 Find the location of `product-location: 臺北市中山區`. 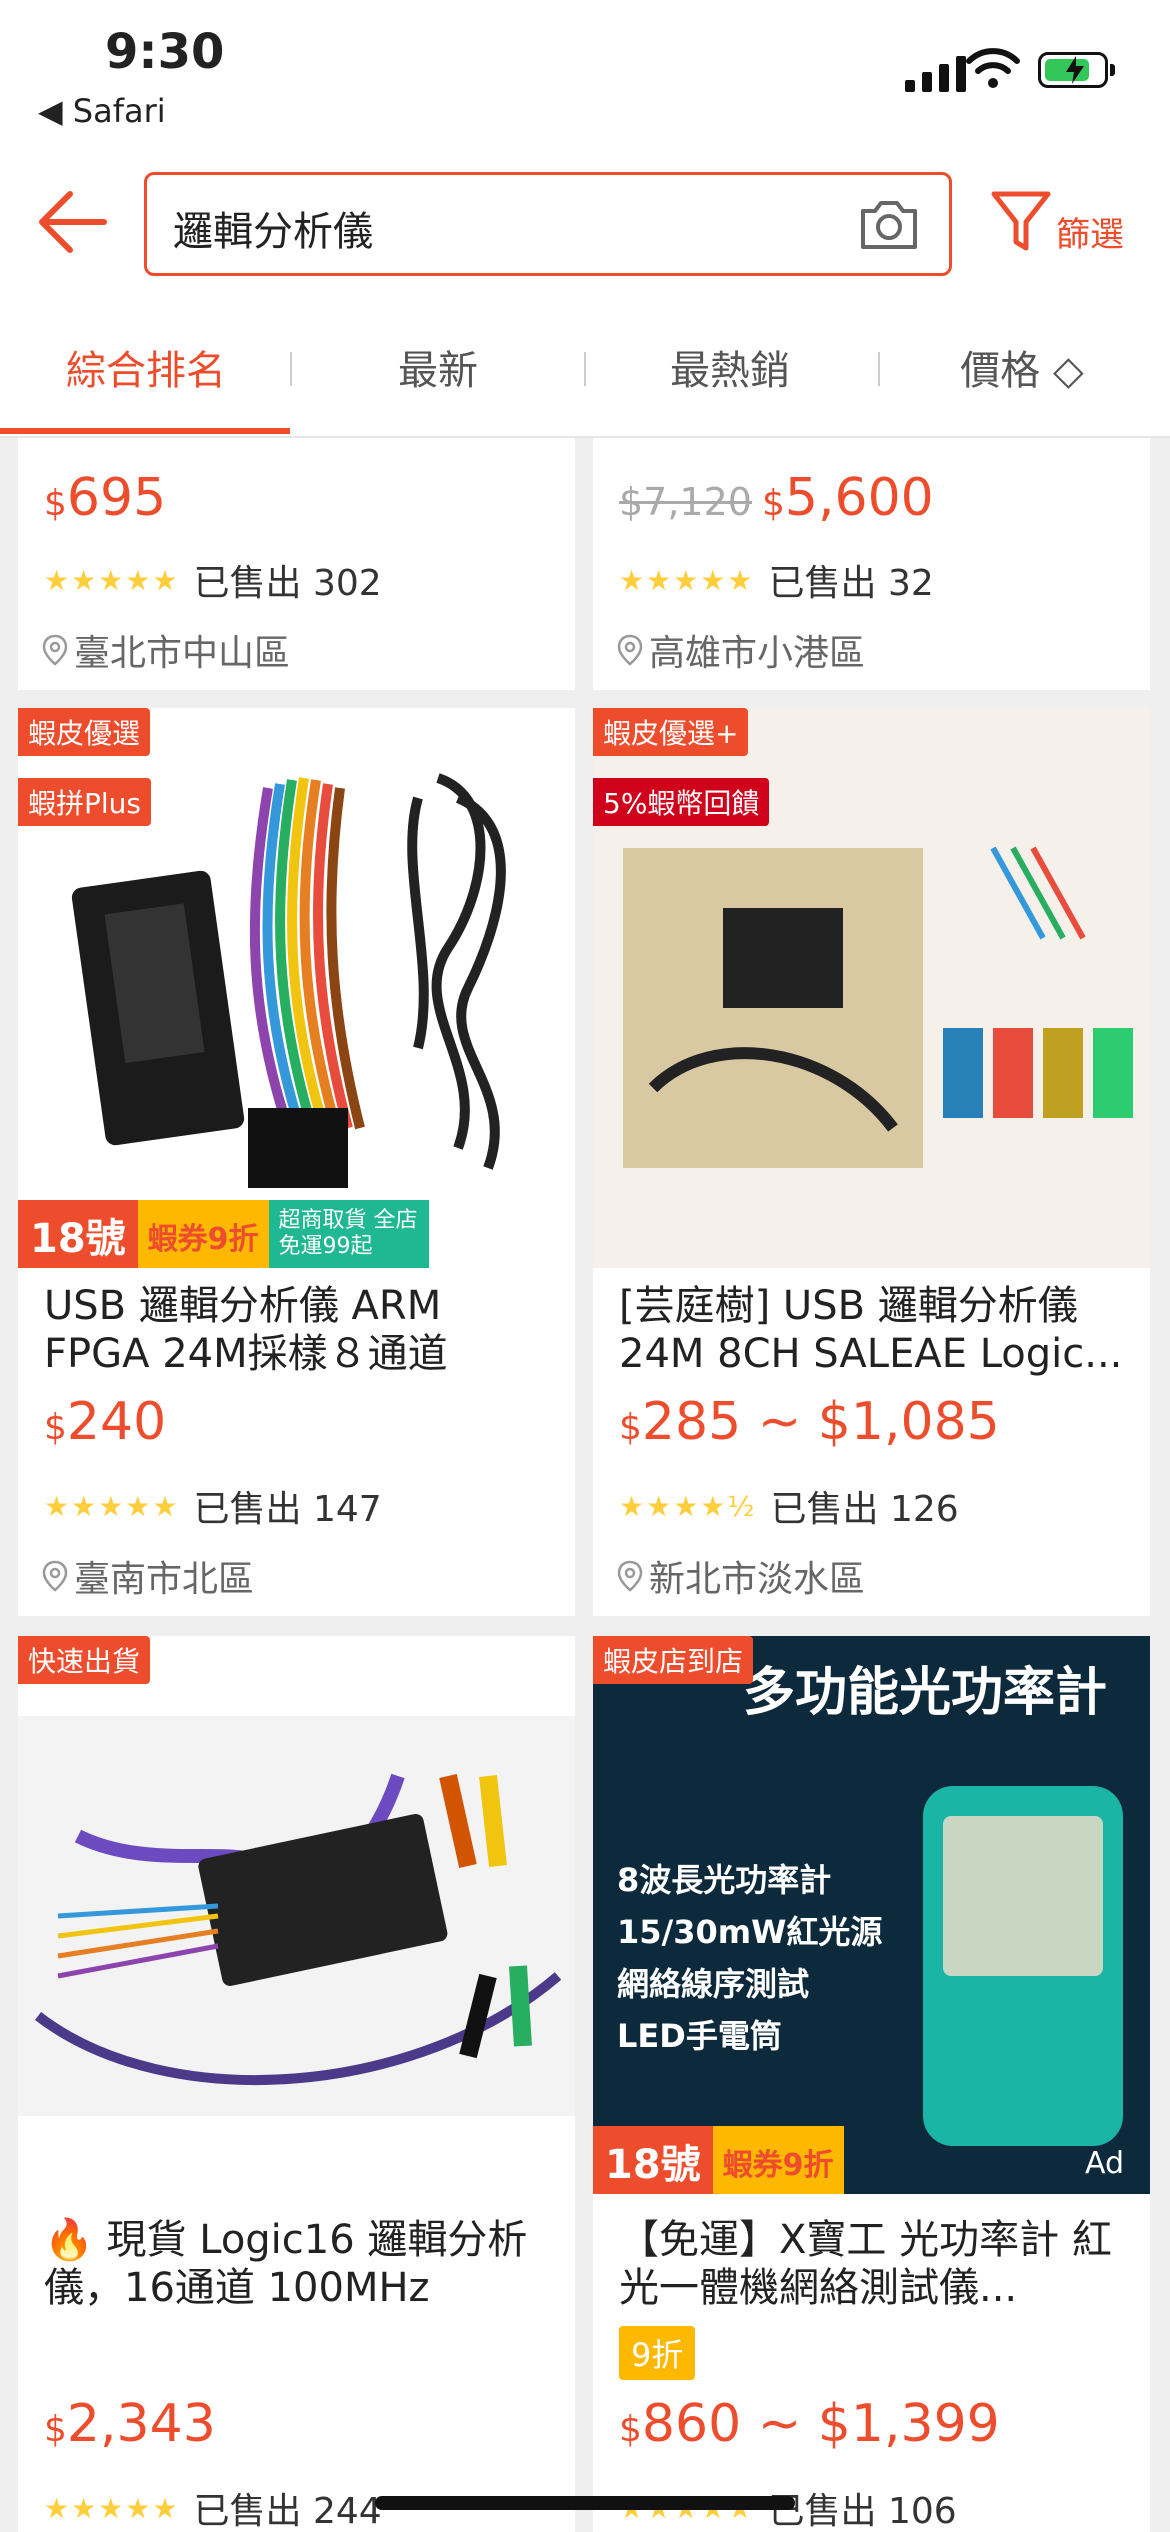

product-location: 臺北市中山區 is located at coordinates (166, 650).